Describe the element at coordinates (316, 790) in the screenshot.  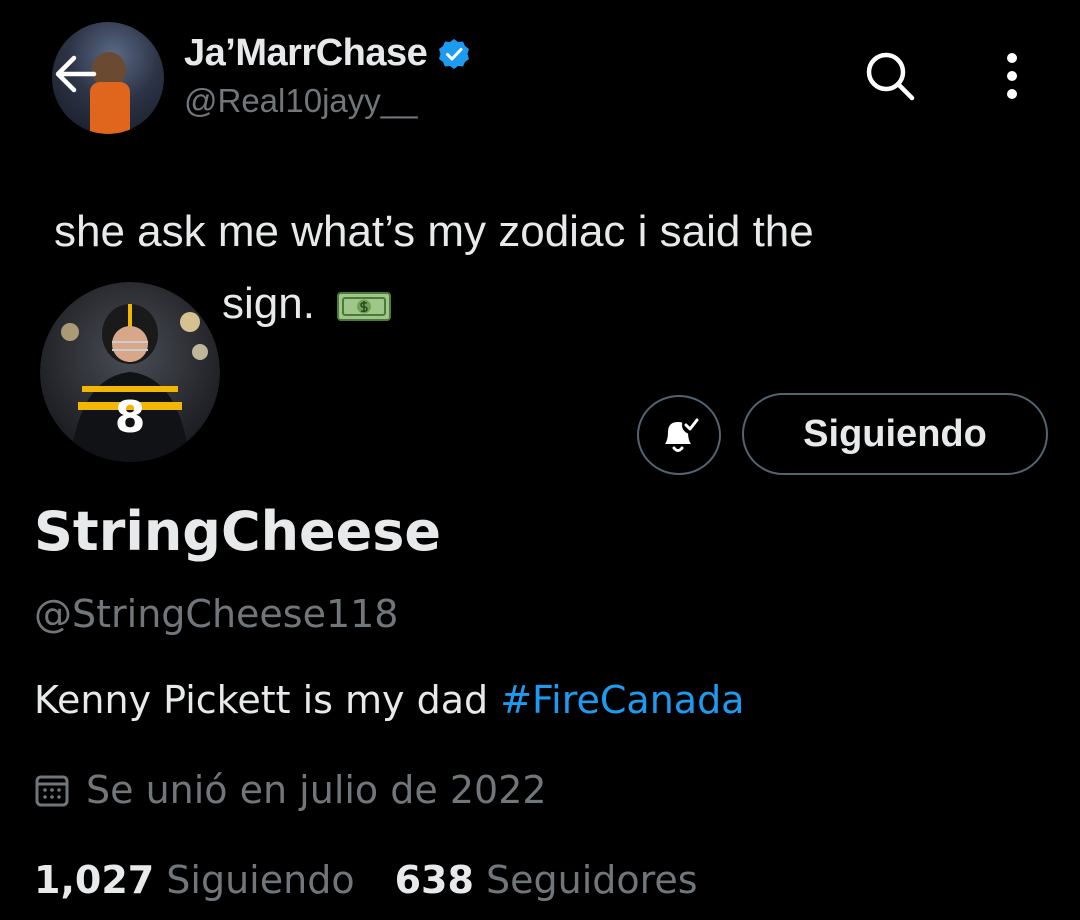
I see `joined-date-text: Se unió en julio de 2022` at that location.